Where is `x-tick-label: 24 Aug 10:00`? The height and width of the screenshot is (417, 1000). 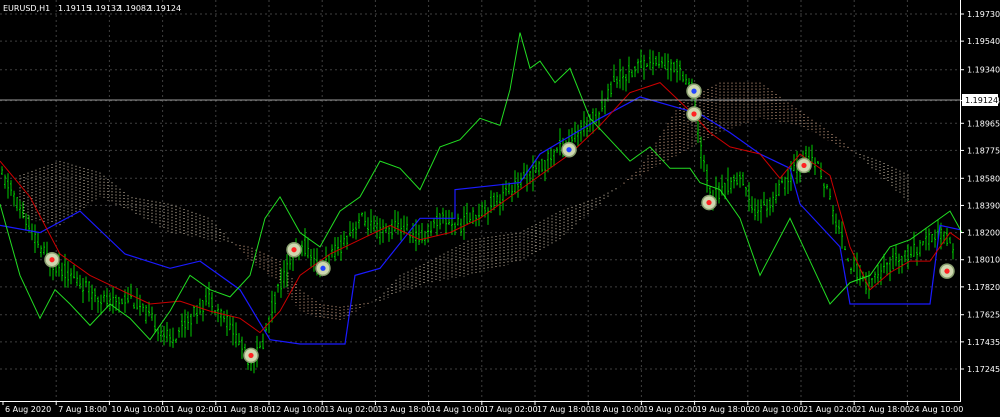
x-tick-label: 24 Aug 10:00 is located at coordinates (936, 409).